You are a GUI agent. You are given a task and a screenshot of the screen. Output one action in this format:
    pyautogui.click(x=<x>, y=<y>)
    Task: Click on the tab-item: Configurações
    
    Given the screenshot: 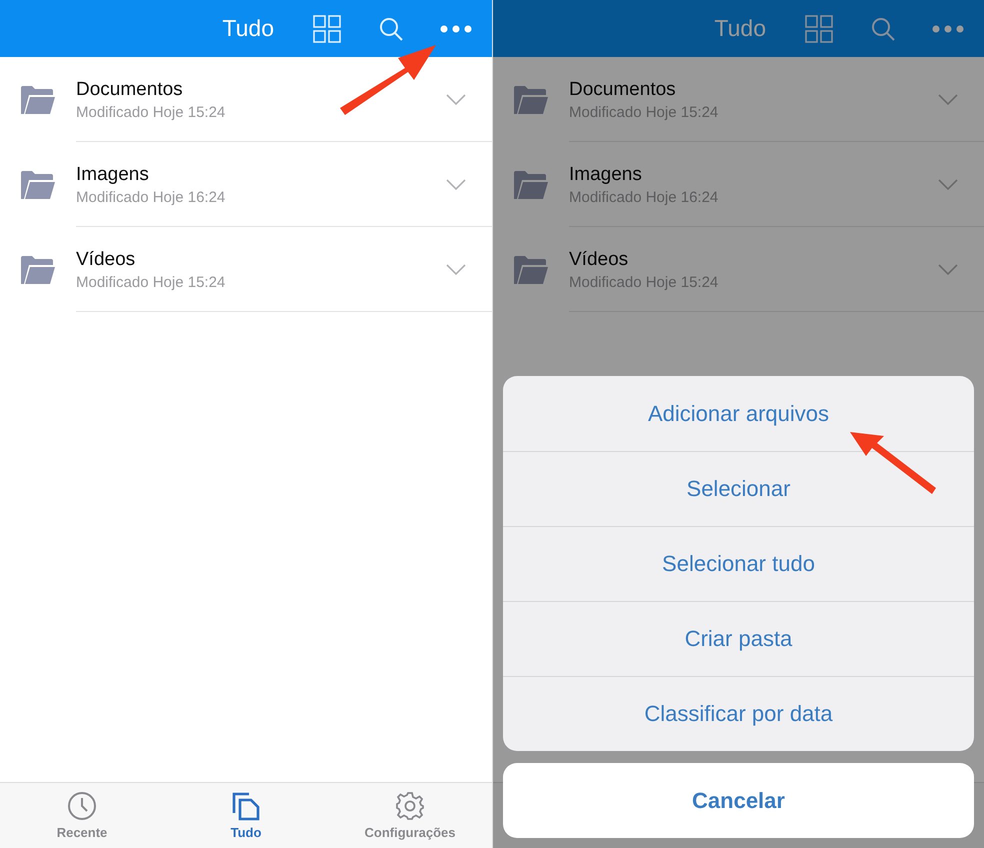 What is the action you would take?
    pyautogui.click(x=410, y=815)
    